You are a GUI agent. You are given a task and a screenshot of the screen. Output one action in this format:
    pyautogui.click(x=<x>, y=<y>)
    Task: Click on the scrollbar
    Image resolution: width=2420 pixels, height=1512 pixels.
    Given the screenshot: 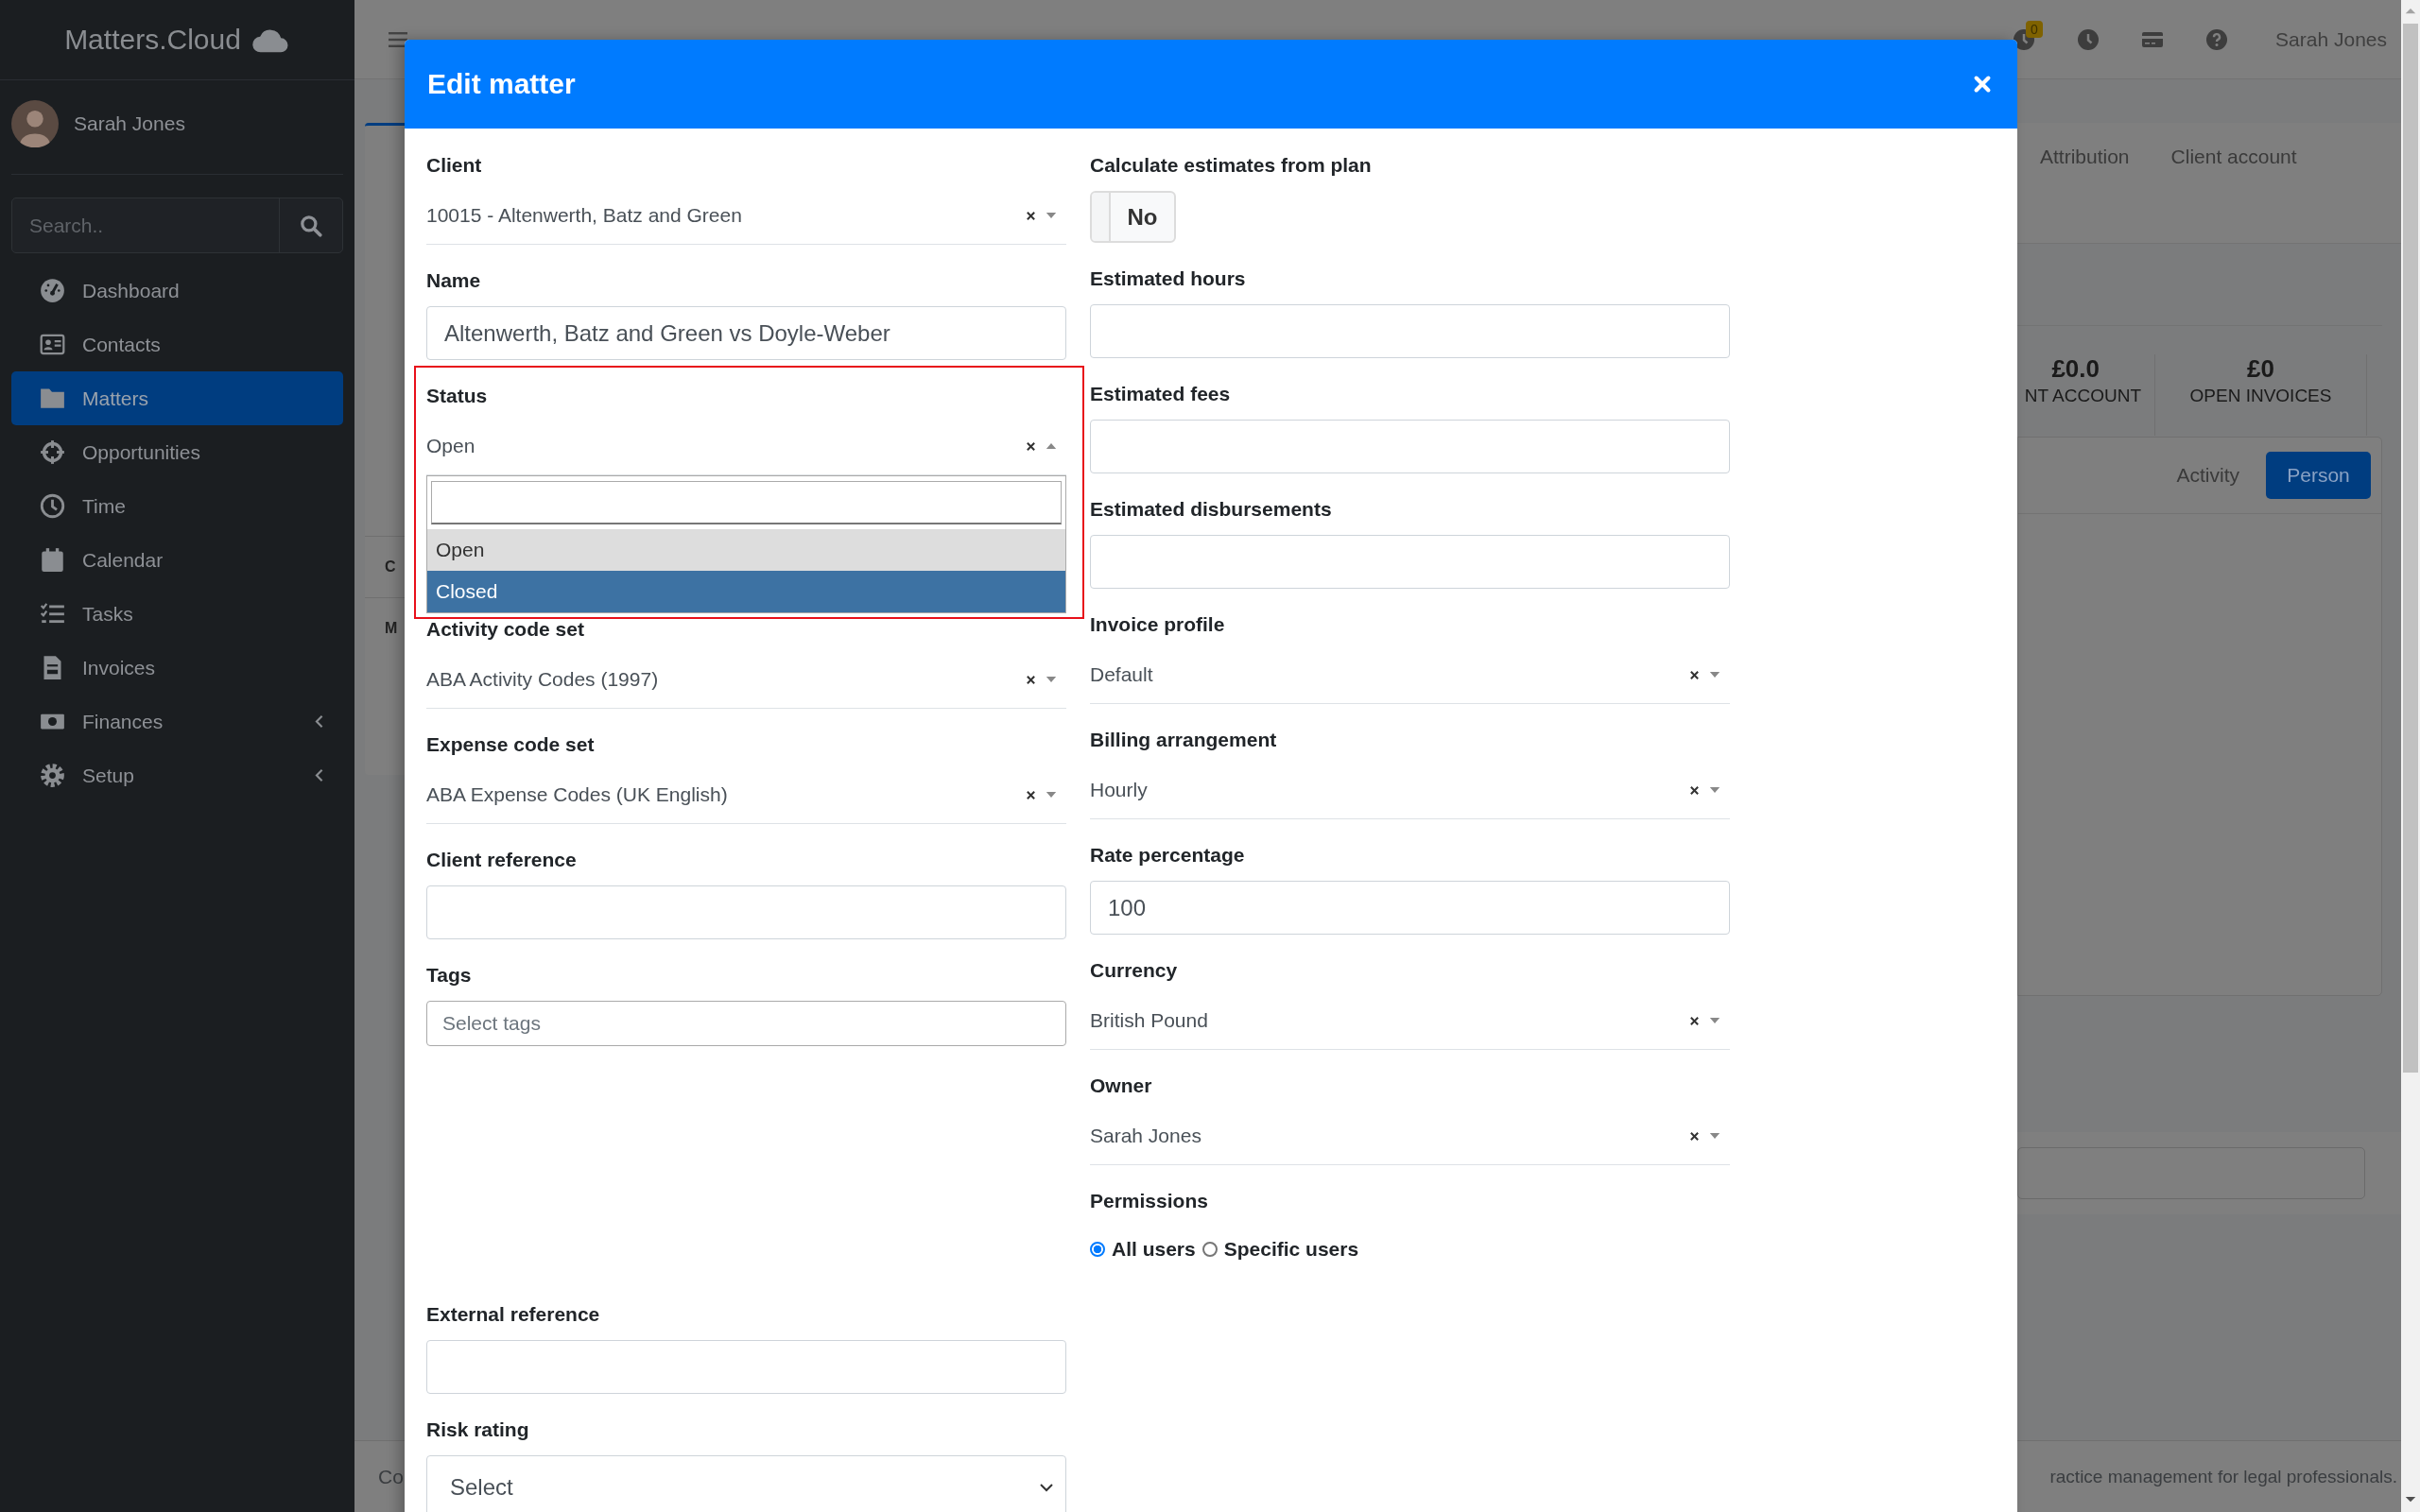 What is the action you would take?
    pyautogui.click(x=2410, y=756)
    